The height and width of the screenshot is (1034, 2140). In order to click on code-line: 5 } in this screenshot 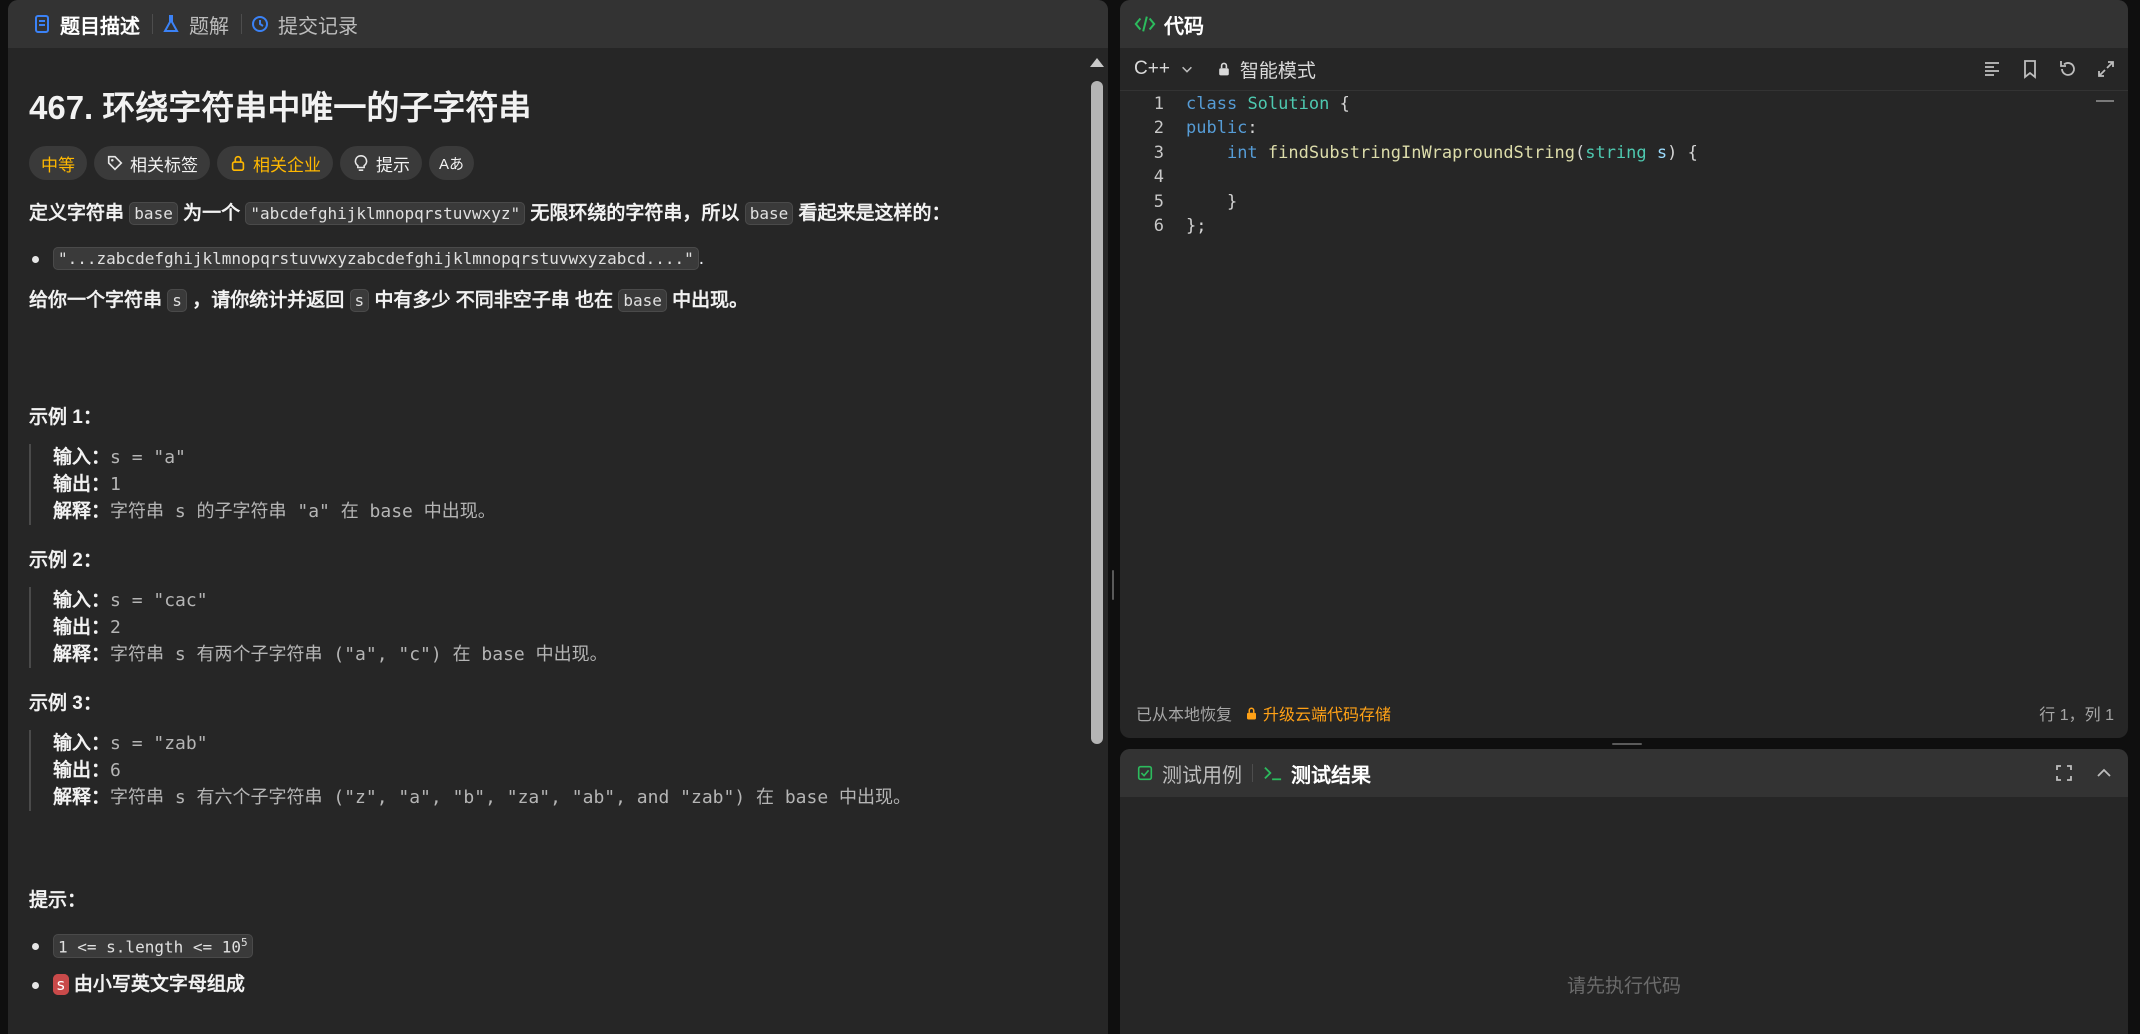, I will do `click(1624, 202)`.